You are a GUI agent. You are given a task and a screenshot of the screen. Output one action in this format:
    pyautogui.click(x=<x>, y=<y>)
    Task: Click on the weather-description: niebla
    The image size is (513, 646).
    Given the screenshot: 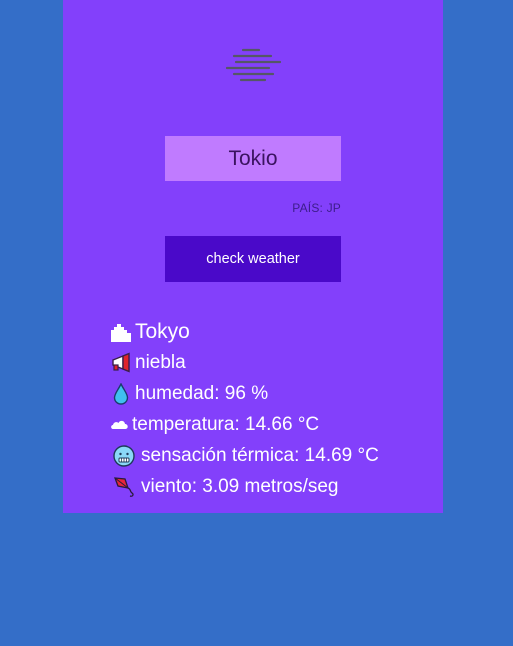 What is the action you would take?
    pyautogui.click(x=160, y=362)
    